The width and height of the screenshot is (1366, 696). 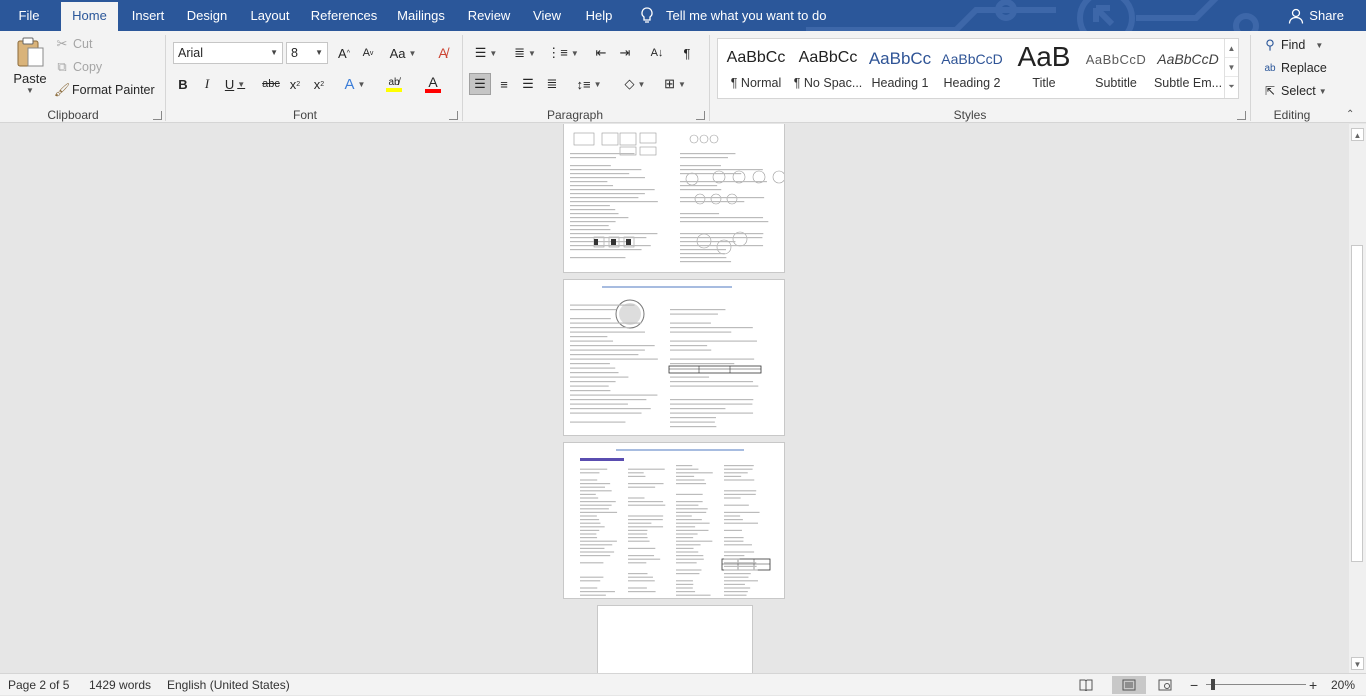 What do you see at coordinates (687, 53) in the screenshot?
I see `show-marks-button: ¶` at bounding box center [687, 53].